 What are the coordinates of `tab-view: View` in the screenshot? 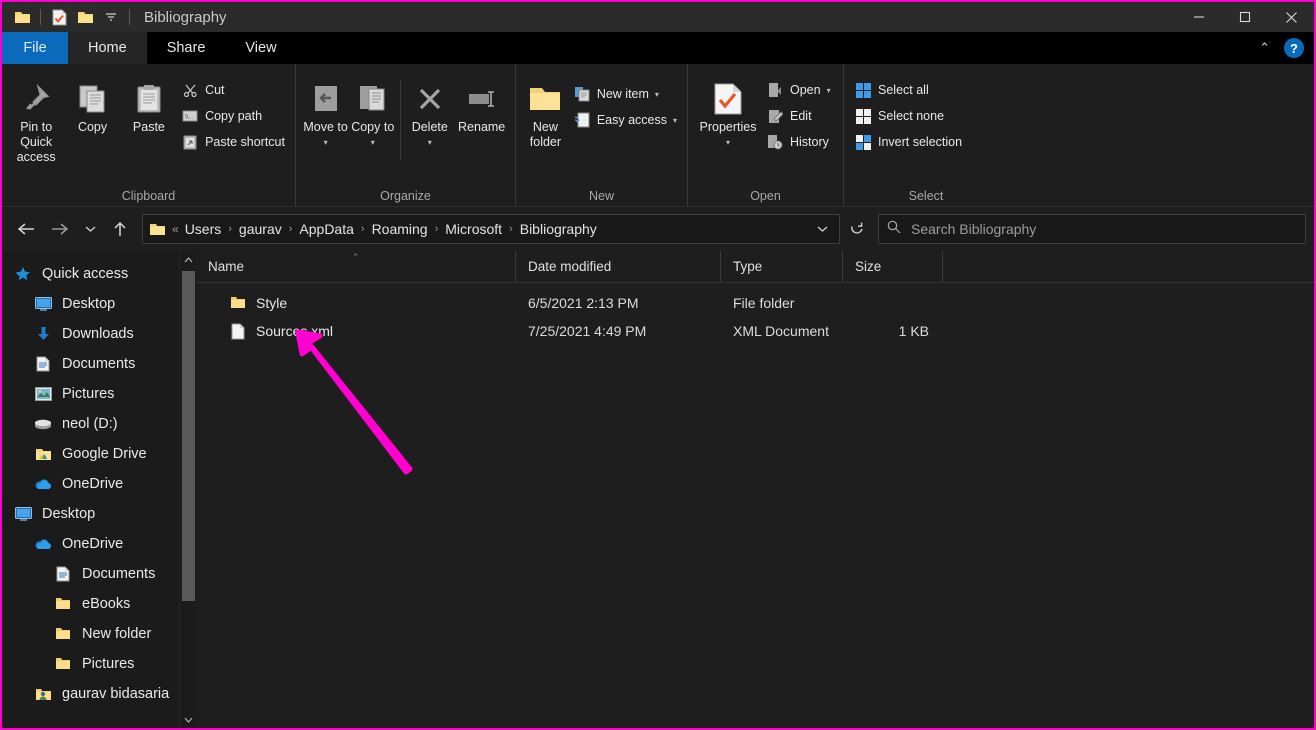 It's located at (260, 48).